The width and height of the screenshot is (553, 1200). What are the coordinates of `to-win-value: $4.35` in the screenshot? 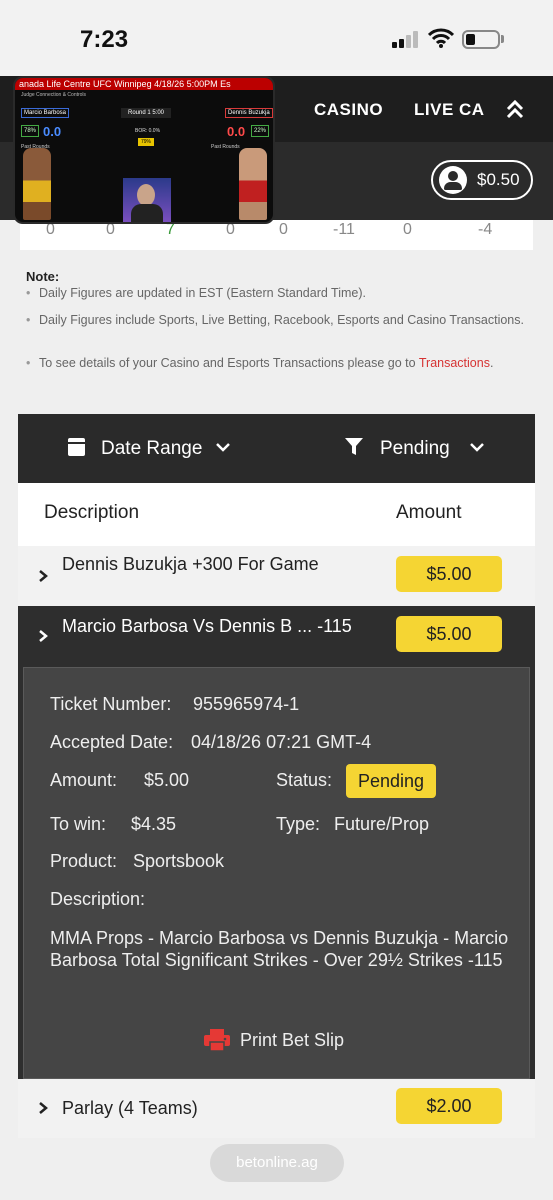 It's located at (154, 824).